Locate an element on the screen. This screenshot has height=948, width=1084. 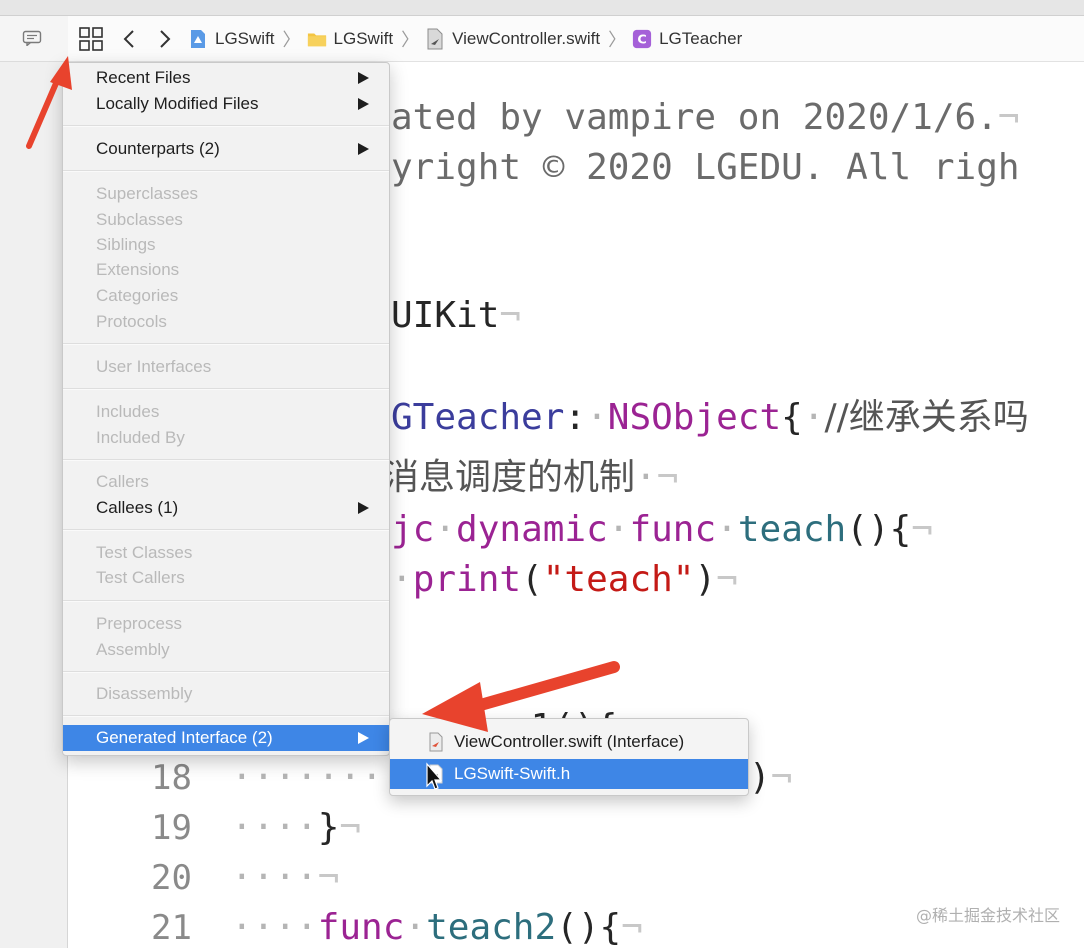
back-arrow-icon is located at coordinates (130, 39).